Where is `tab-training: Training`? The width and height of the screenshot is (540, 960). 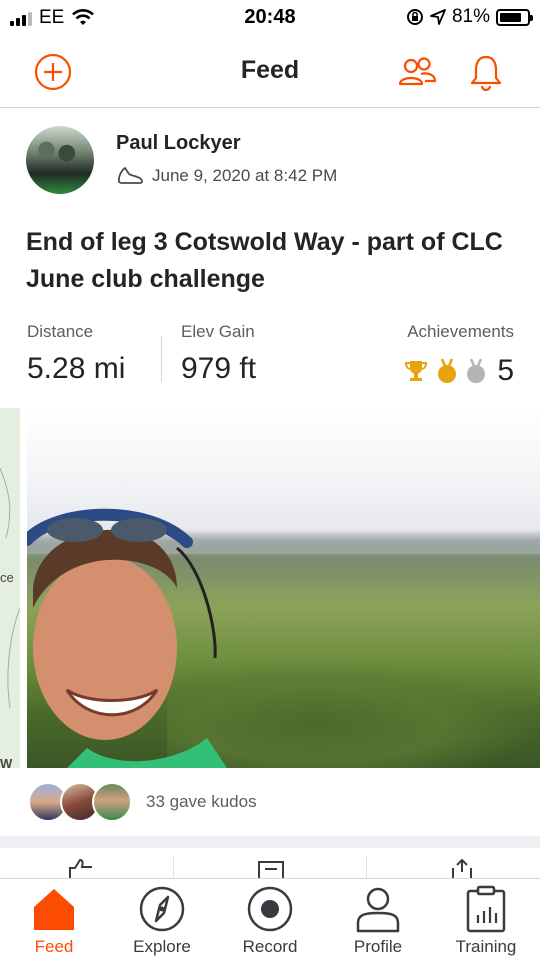
tab-training: Training is located at coordinates (486, 919).